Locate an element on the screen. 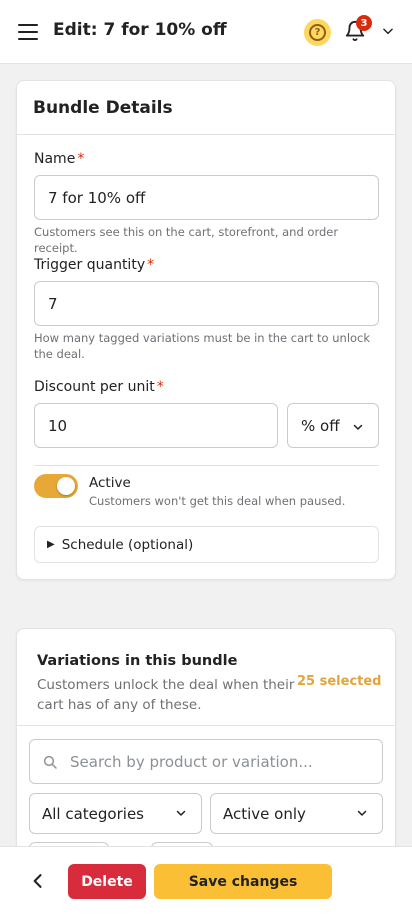 The height and width of the screenshot is (915, 412). trigger-quantity-label: Trigger quantity * is located at coordinates (94, 265).